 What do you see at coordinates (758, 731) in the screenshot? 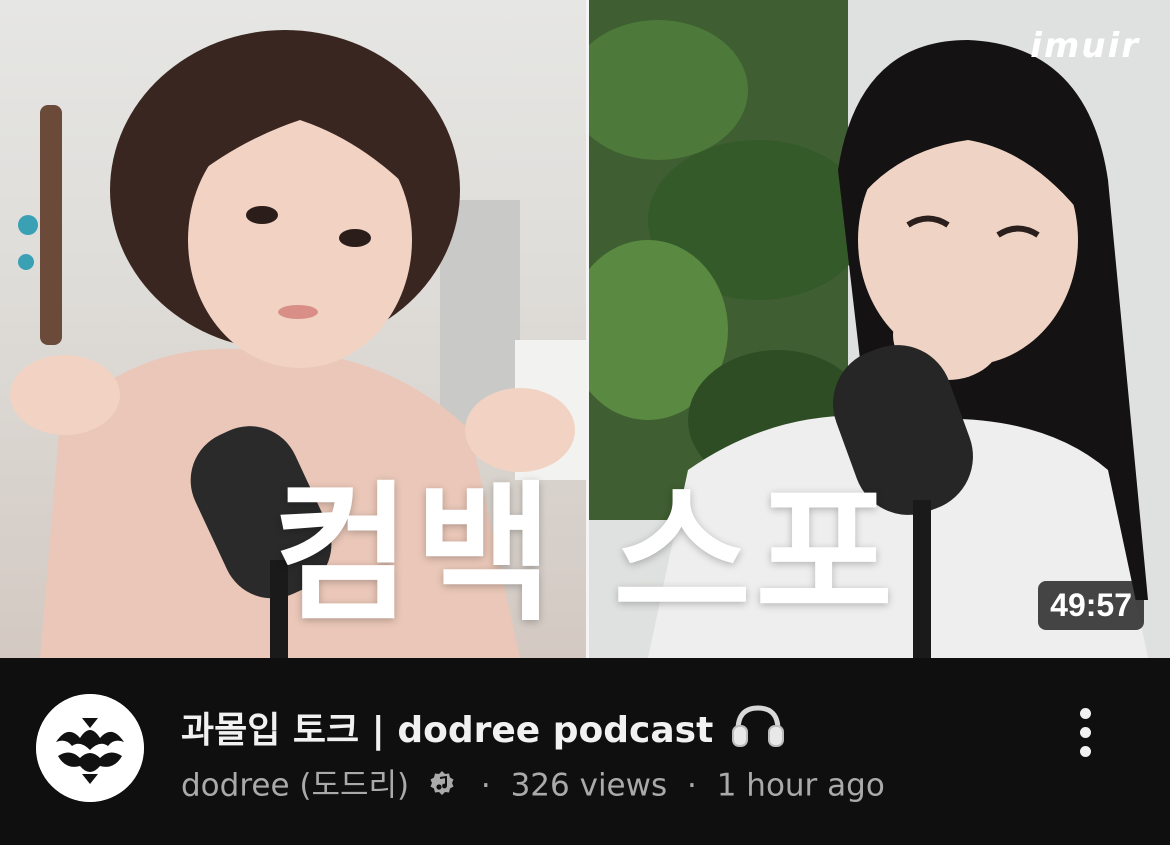
I see `headphones-icon` at bounding box center [758, 731].